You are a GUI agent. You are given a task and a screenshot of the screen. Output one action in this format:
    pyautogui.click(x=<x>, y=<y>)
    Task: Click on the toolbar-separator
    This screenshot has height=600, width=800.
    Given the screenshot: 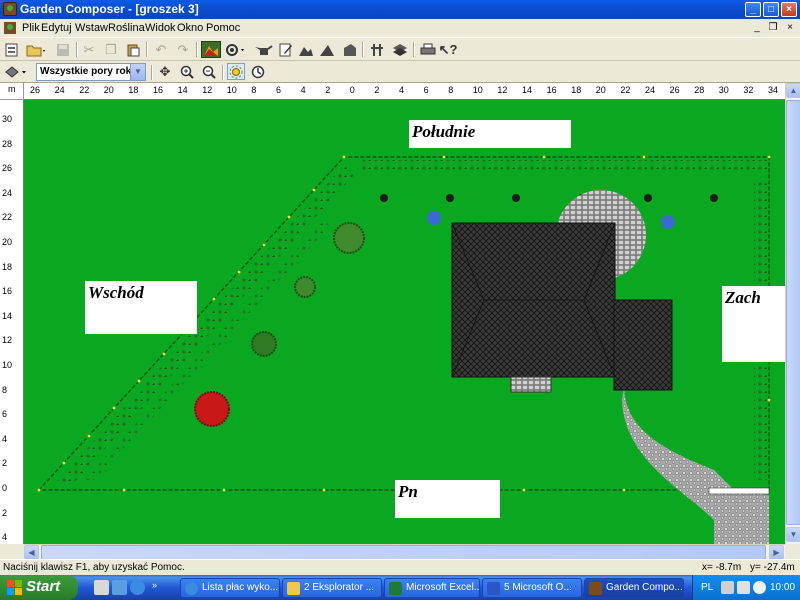 What is the action you would take?
    pyautogui.click(x=147, y=49)
    